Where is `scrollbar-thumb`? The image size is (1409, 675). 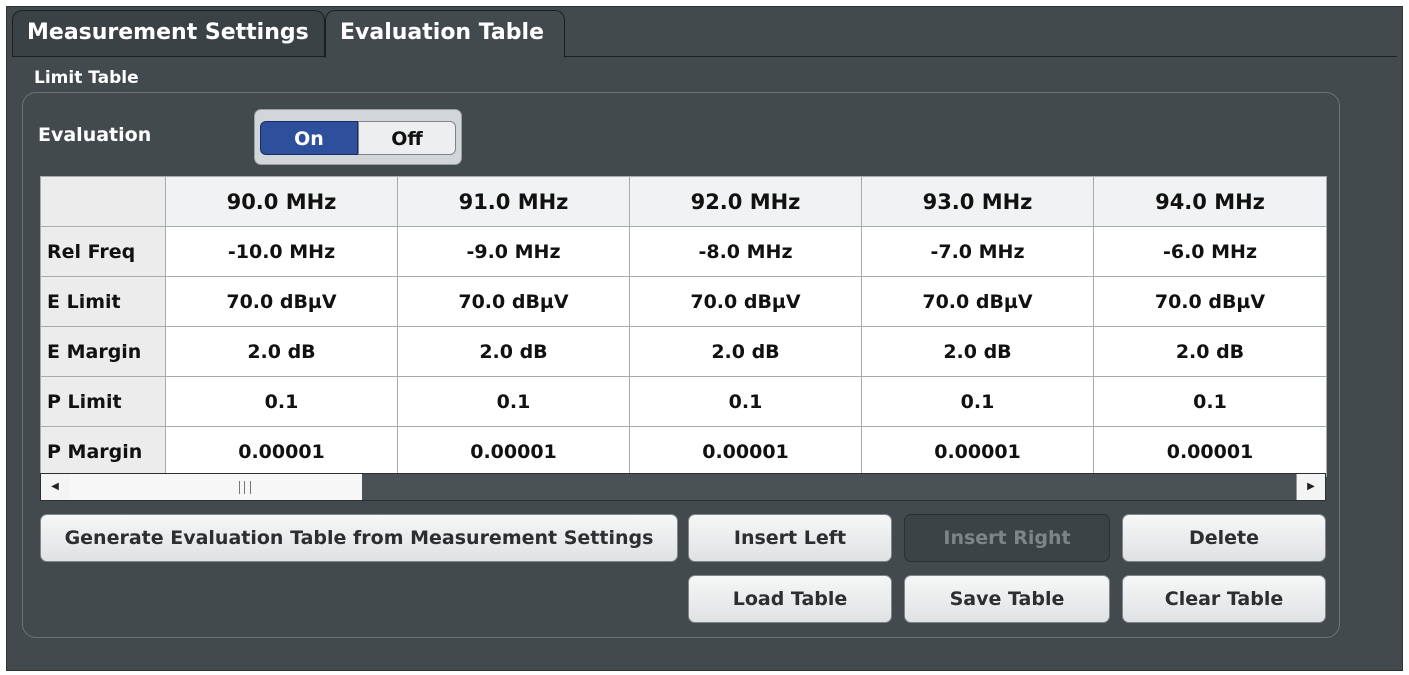
scrollbar-thumb is located at coordinates (215, 487).